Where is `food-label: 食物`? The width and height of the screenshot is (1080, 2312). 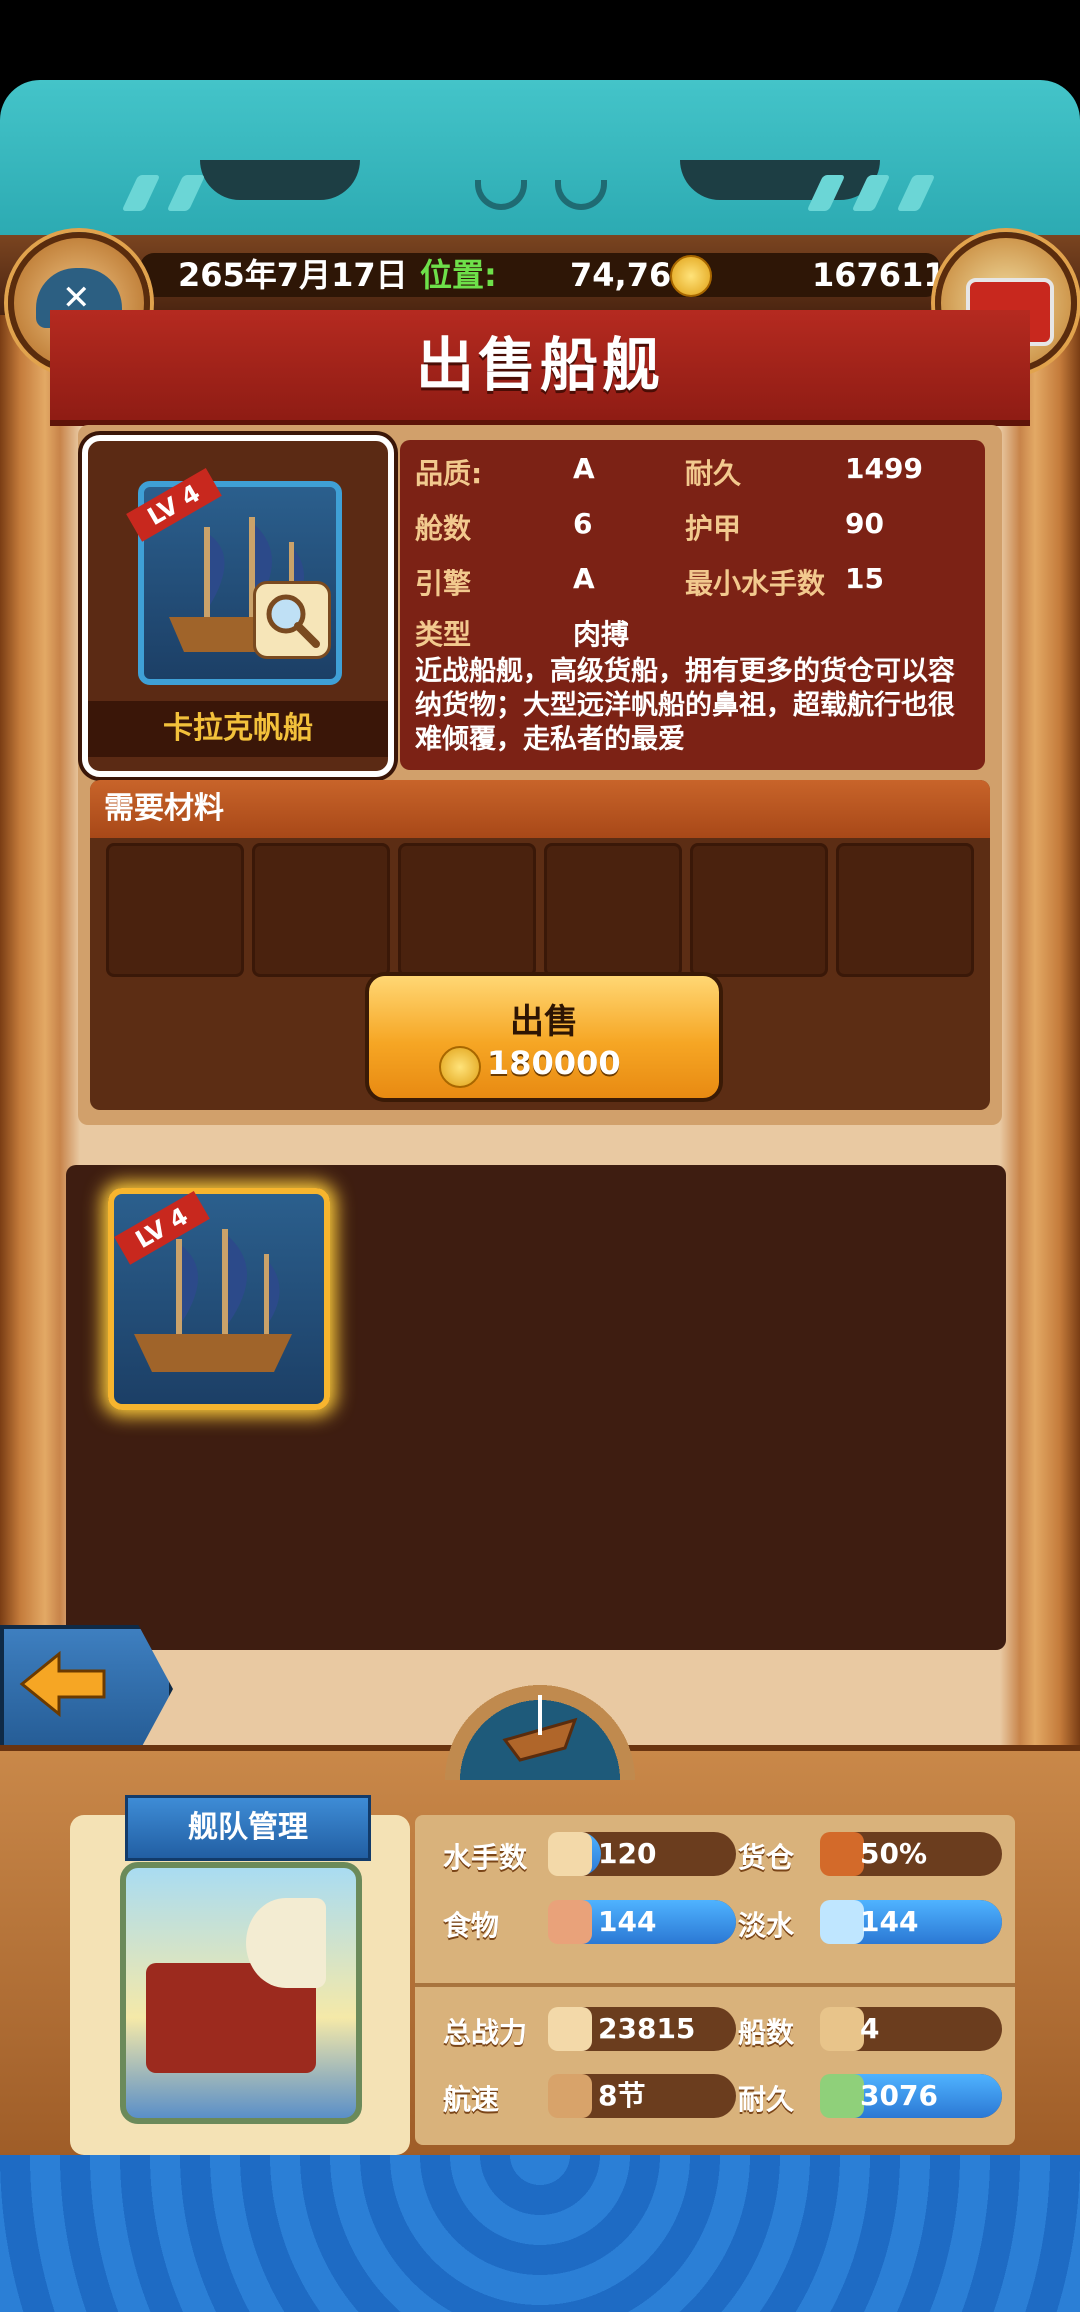 food-label: 食物 is located at coordinates (471, 1925).